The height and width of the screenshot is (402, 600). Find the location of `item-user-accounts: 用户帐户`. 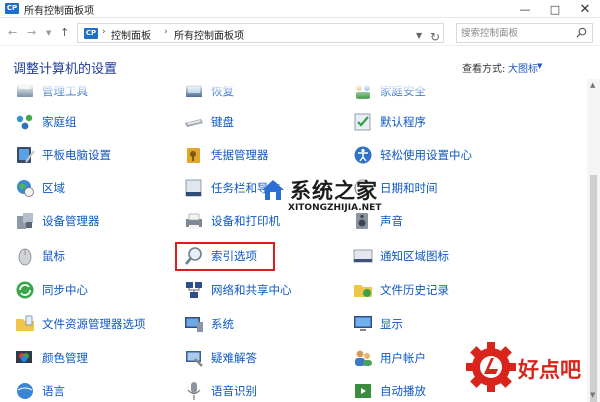

item-user-accounts: 用户帐户 is located at coordinates (389, 358).